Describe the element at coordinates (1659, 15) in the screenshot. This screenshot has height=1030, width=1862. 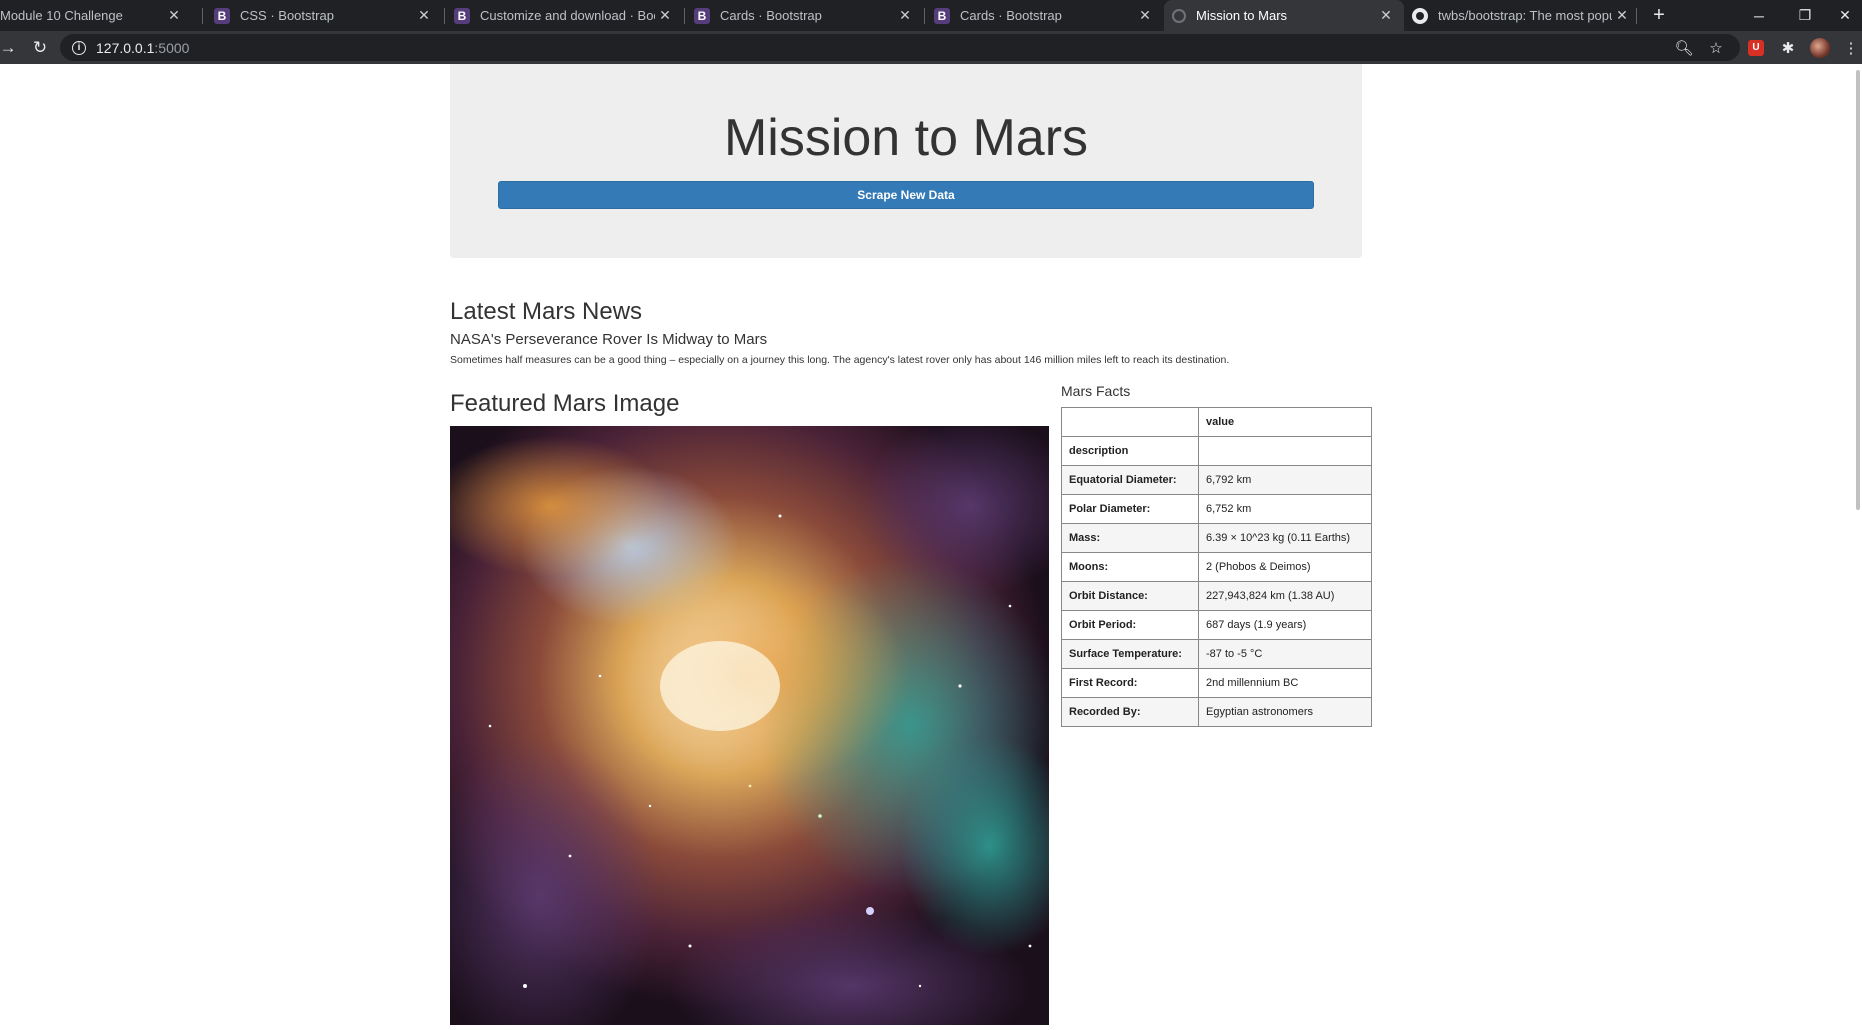
I see `new-tab-button: +` at that location.